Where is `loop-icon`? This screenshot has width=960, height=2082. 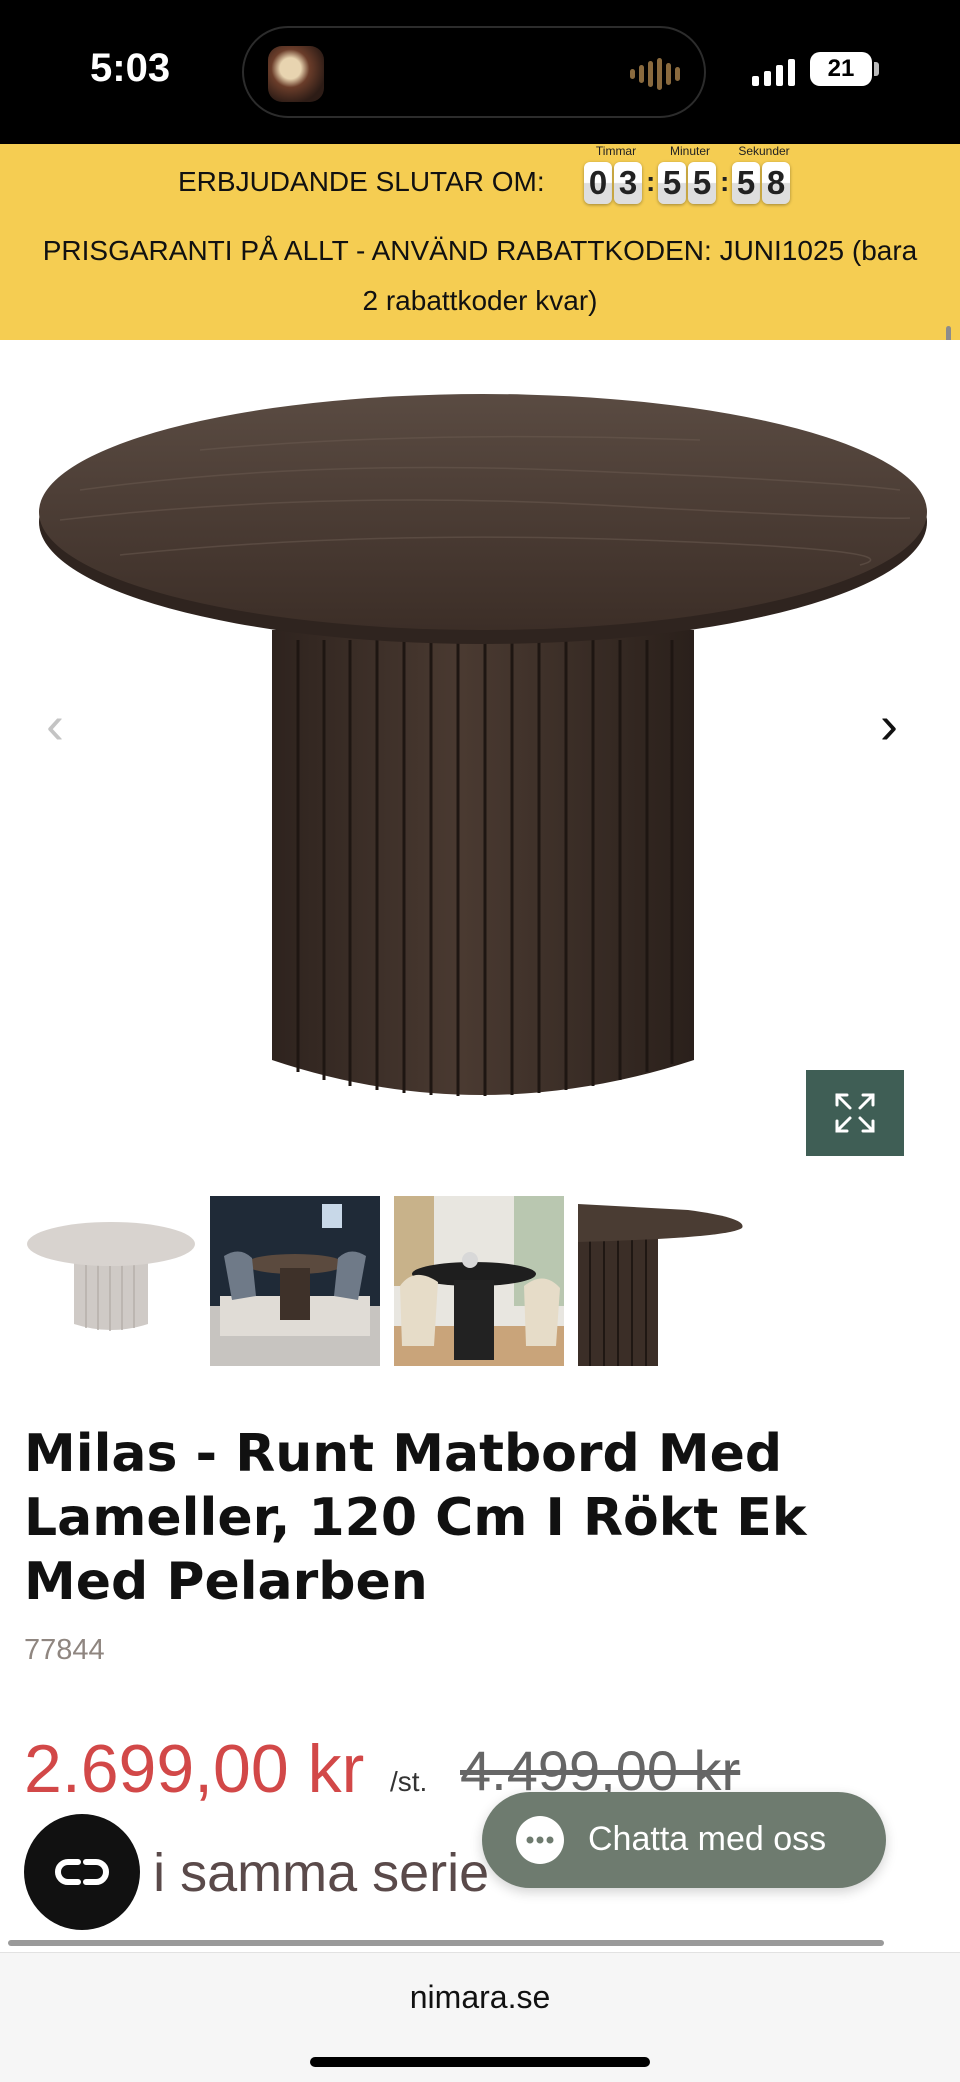
loop-icon is located at coordinates (82, 1872).